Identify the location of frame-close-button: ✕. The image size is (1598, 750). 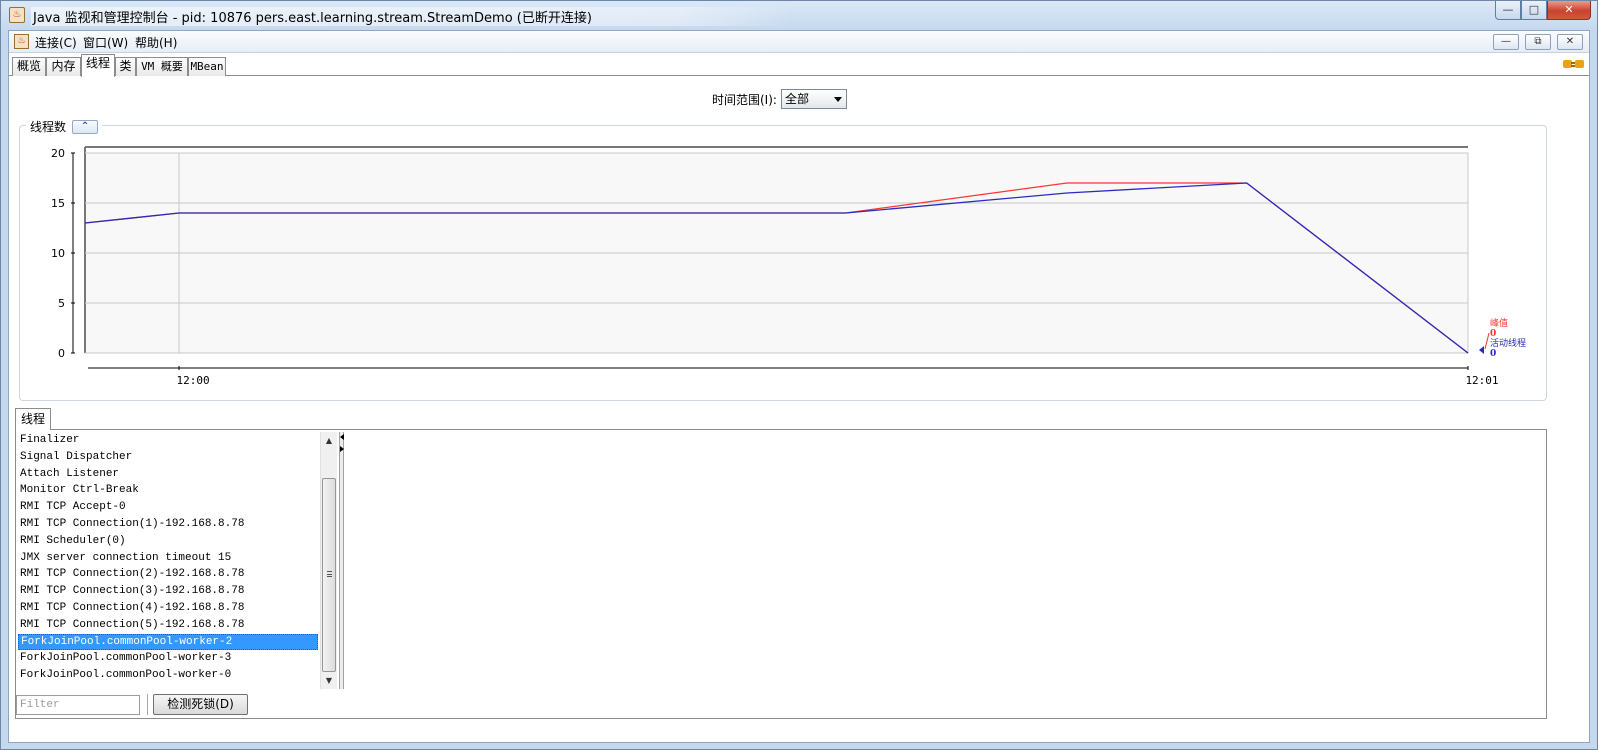
(1570, 42).